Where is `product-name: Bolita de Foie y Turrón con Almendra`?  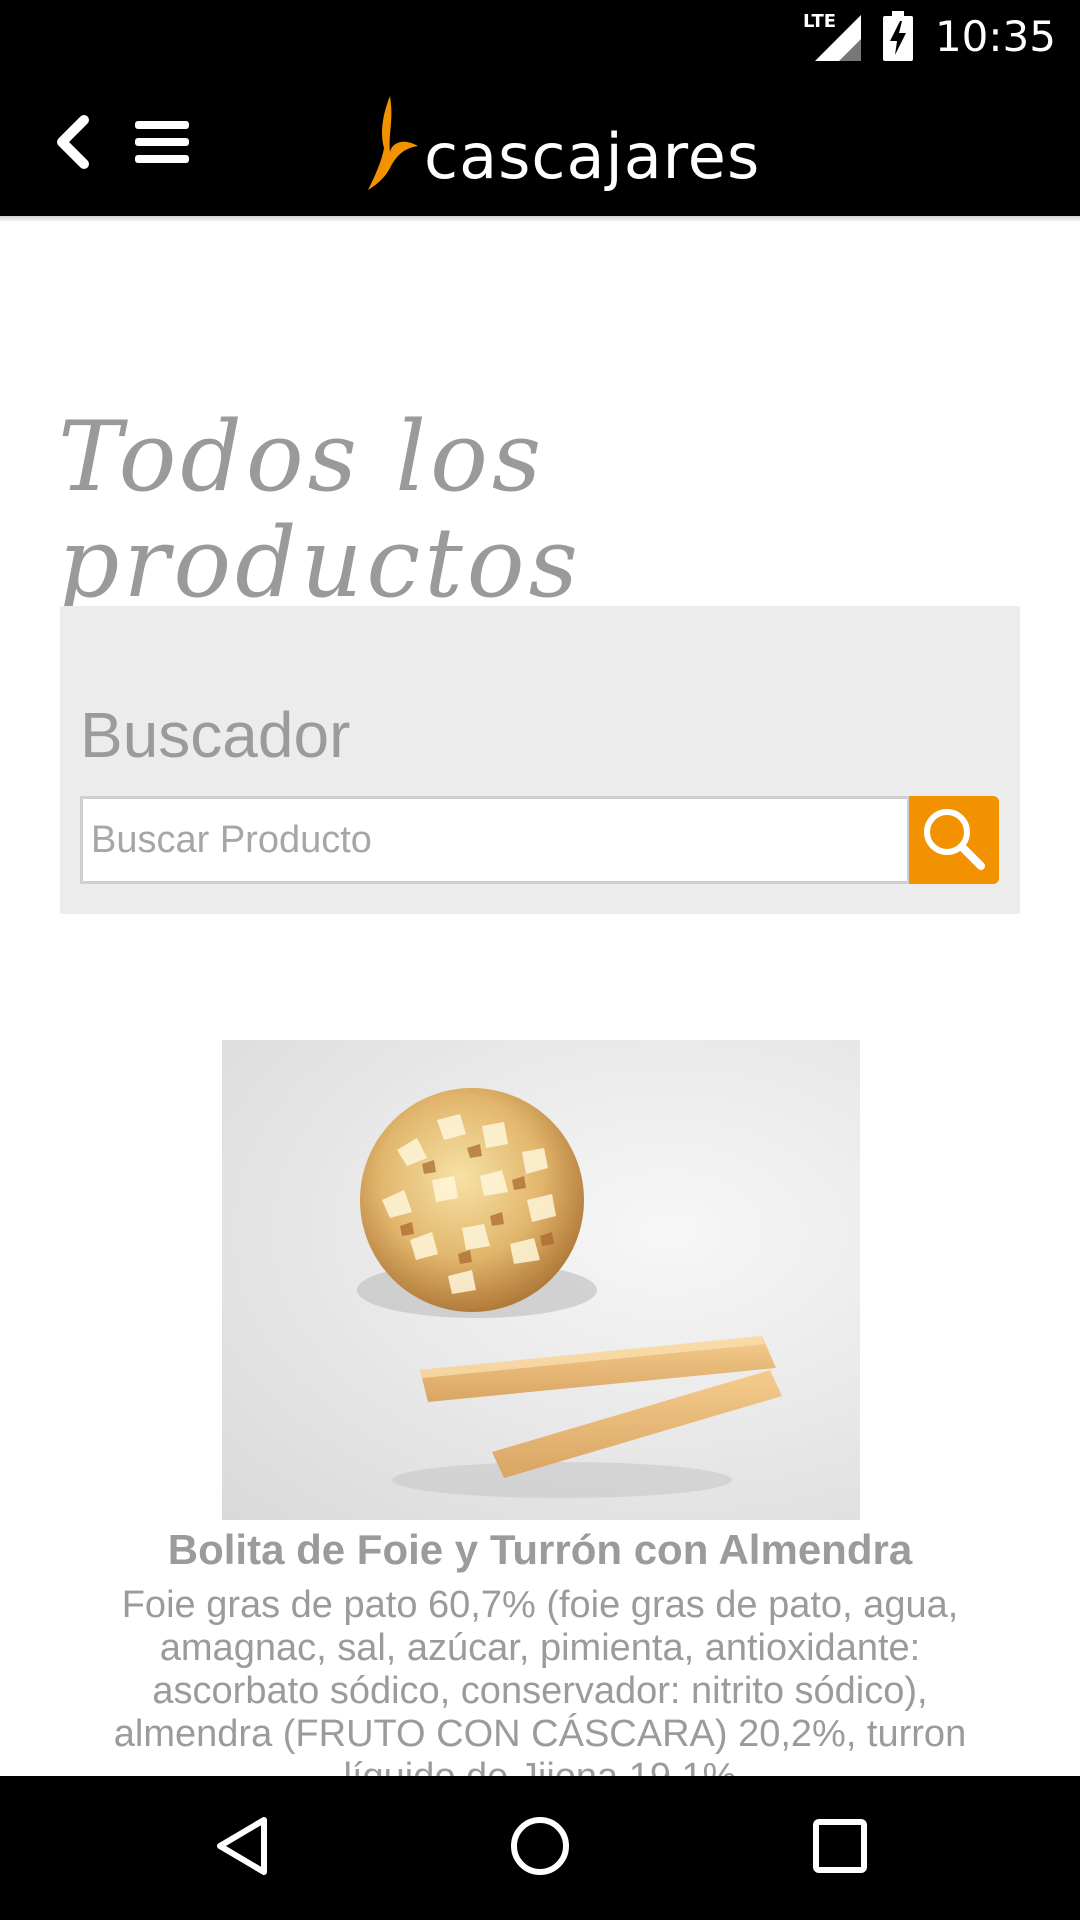
product-name: Bolita de Foie y Turrón con Almendra is located at coordinates (540, 1550).